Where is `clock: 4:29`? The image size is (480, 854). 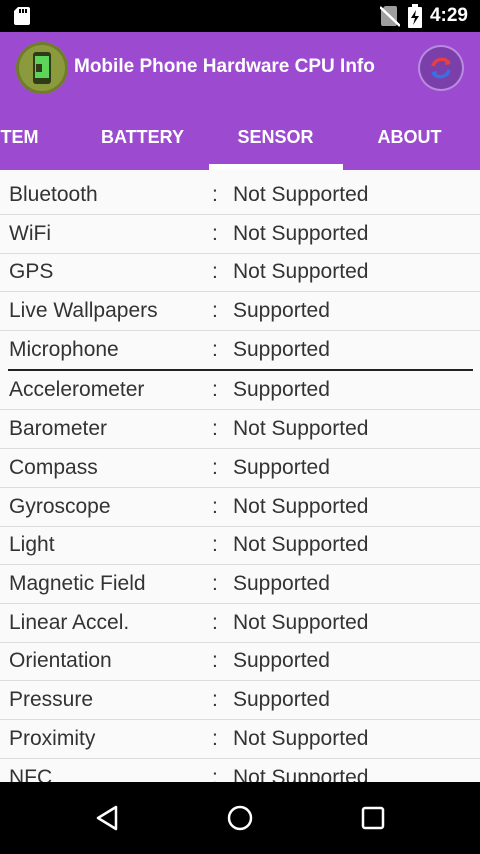
clock: 4:29 is located at coordinates (448, 15).